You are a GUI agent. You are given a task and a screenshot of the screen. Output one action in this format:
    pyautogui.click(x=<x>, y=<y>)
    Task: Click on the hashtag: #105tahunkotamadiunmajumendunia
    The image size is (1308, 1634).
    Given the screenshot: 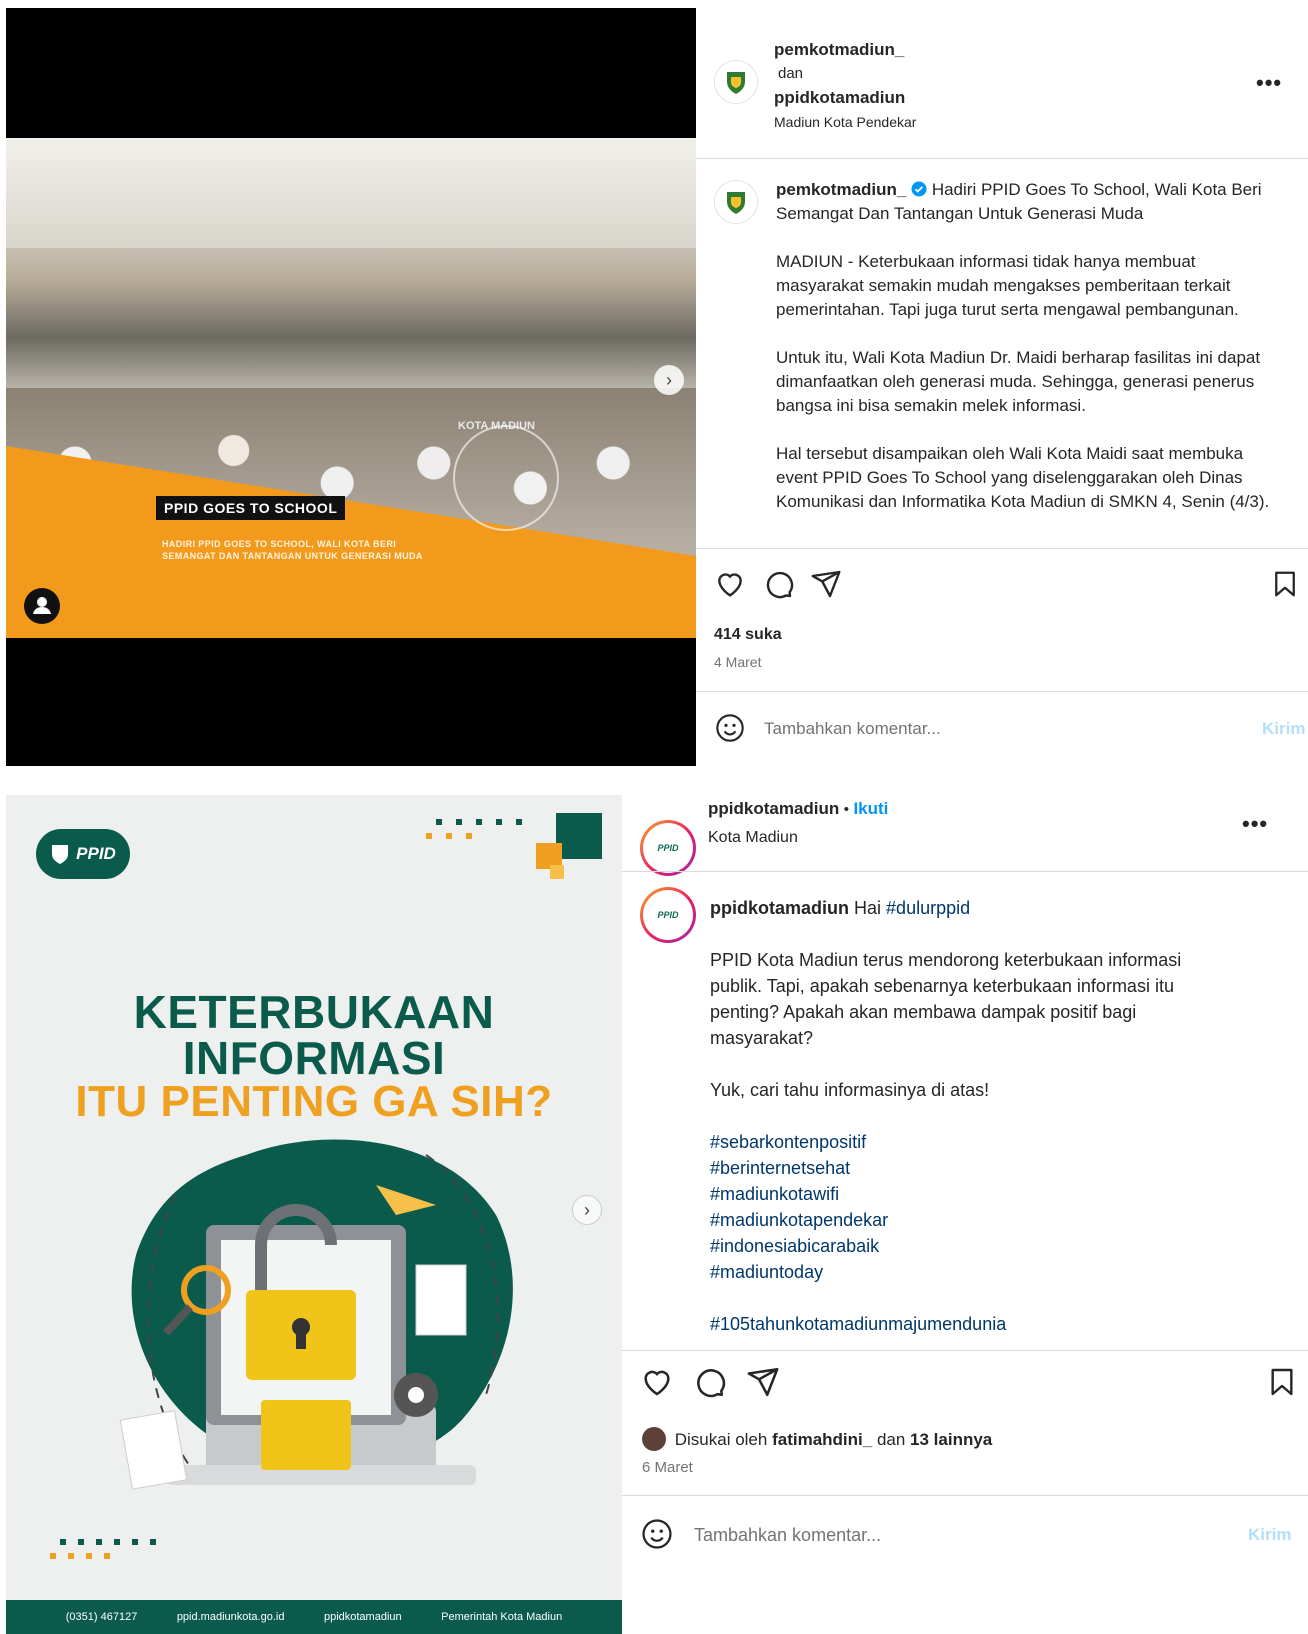 What is the action you would take?
    pyautogui.click(x=970, y=1324)
    